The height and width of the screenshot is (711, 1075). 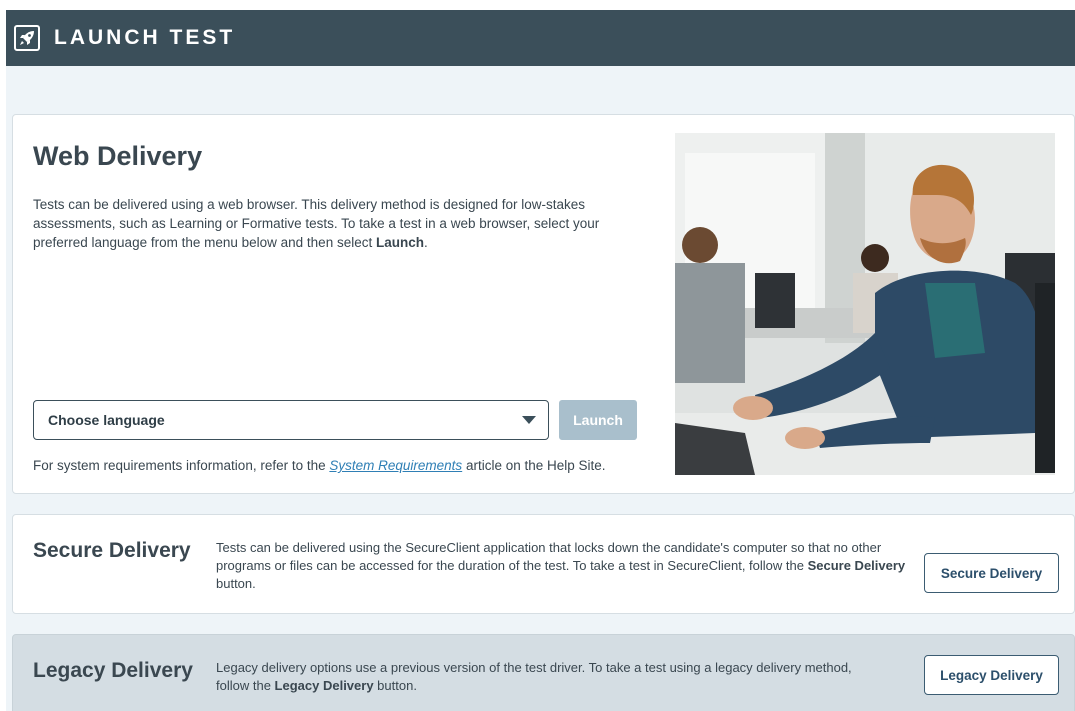 What do you see at coordinates (145, 37) in the screenshot?
I see `page-title: LAUNCH TEST` at bounding box center [145, 37].